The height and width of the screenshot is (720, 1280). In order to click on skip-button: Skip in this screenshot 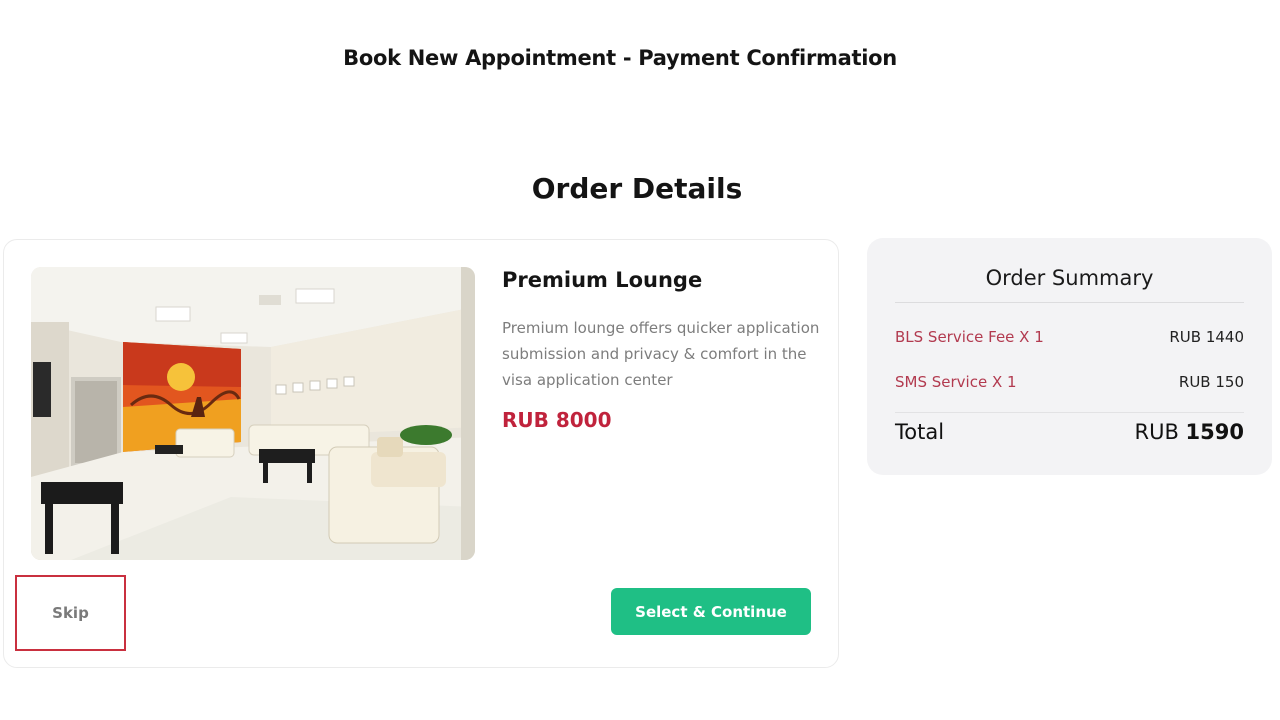, I will do `click(70, 613)`.